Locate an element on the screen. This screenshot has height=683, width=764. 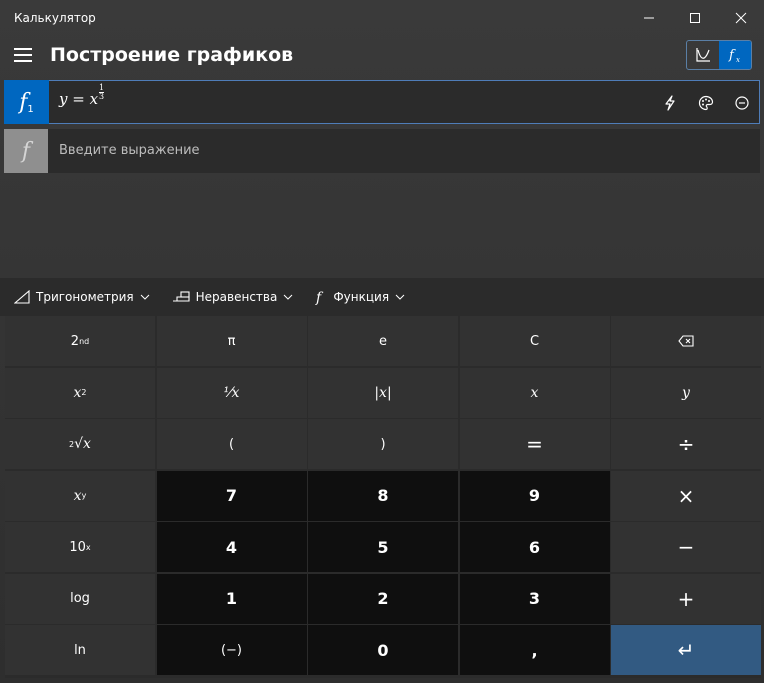
app-title: Калькулятор is located at coordinates (55, 18).